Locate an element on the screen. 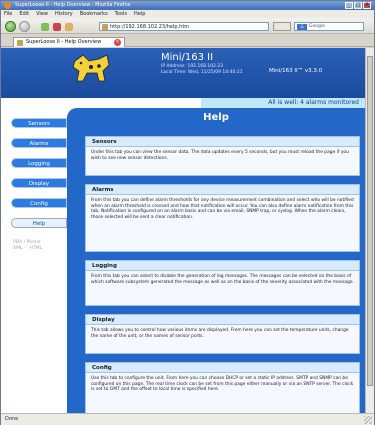 The image size is (375, 425). forward-icon is located at coordinates (24, 26).